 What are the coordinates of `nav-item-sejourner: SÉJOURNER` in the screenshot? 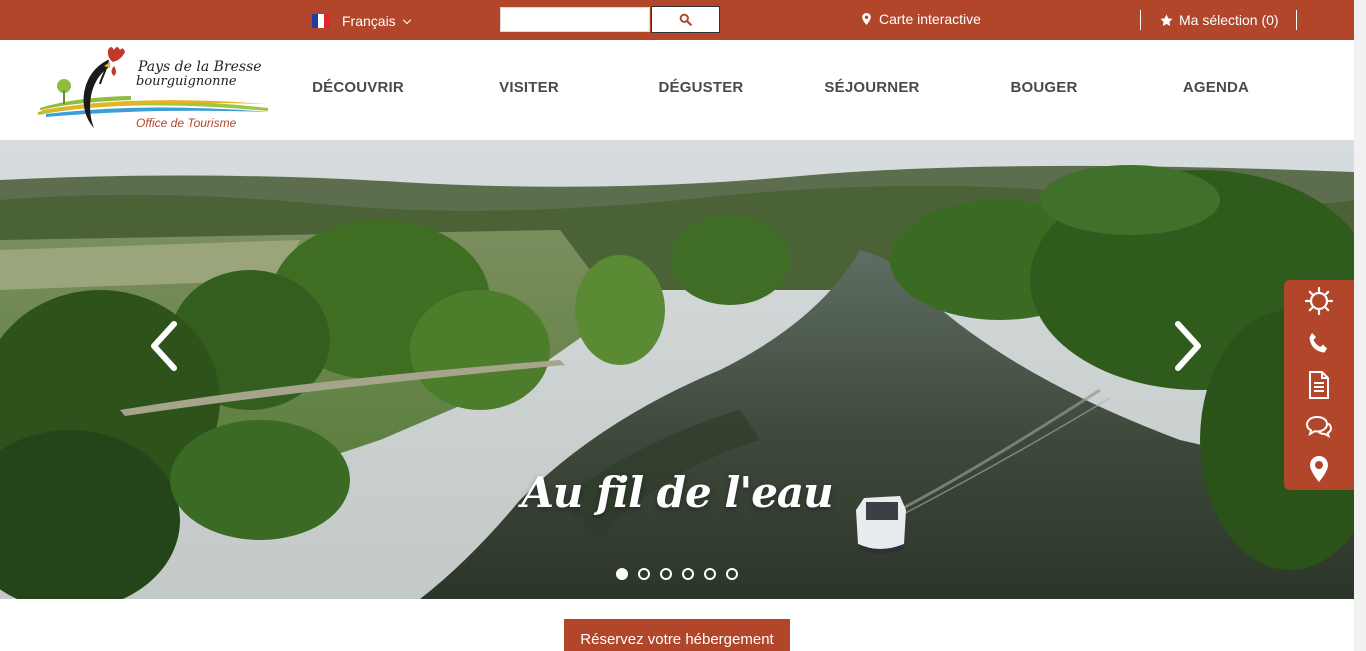 It's located at (872, 87).